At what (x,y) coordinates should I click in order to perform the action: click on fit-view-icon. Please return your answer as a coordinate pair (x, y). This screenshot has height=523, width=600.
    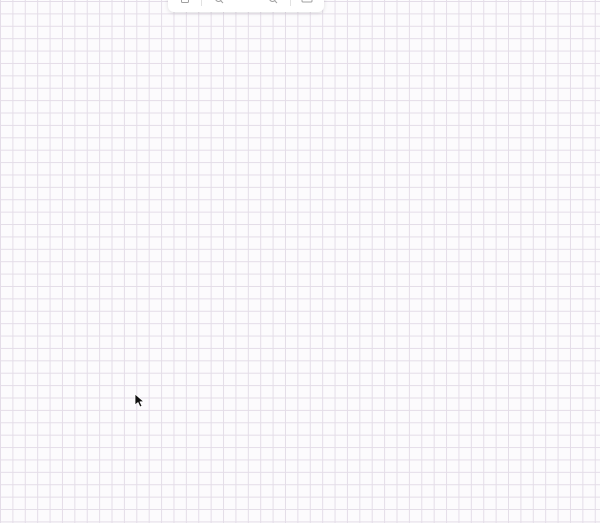
    Looking at the image, I should click on (307, 3).